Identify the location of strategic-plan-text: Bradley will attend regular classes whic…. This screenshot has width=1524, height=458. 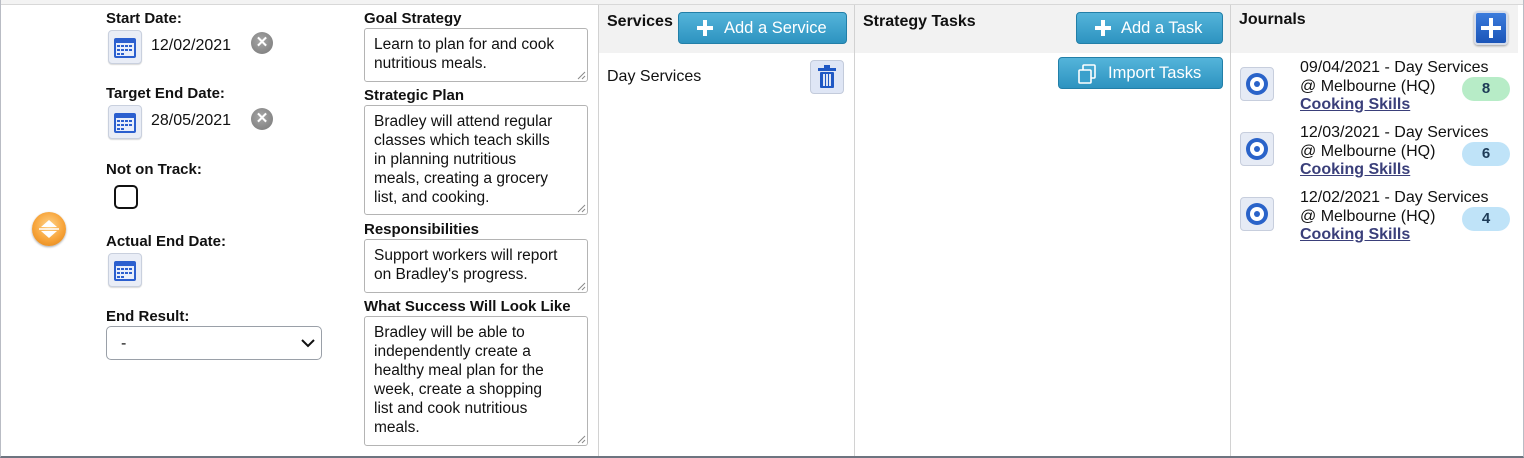
(463, 159).